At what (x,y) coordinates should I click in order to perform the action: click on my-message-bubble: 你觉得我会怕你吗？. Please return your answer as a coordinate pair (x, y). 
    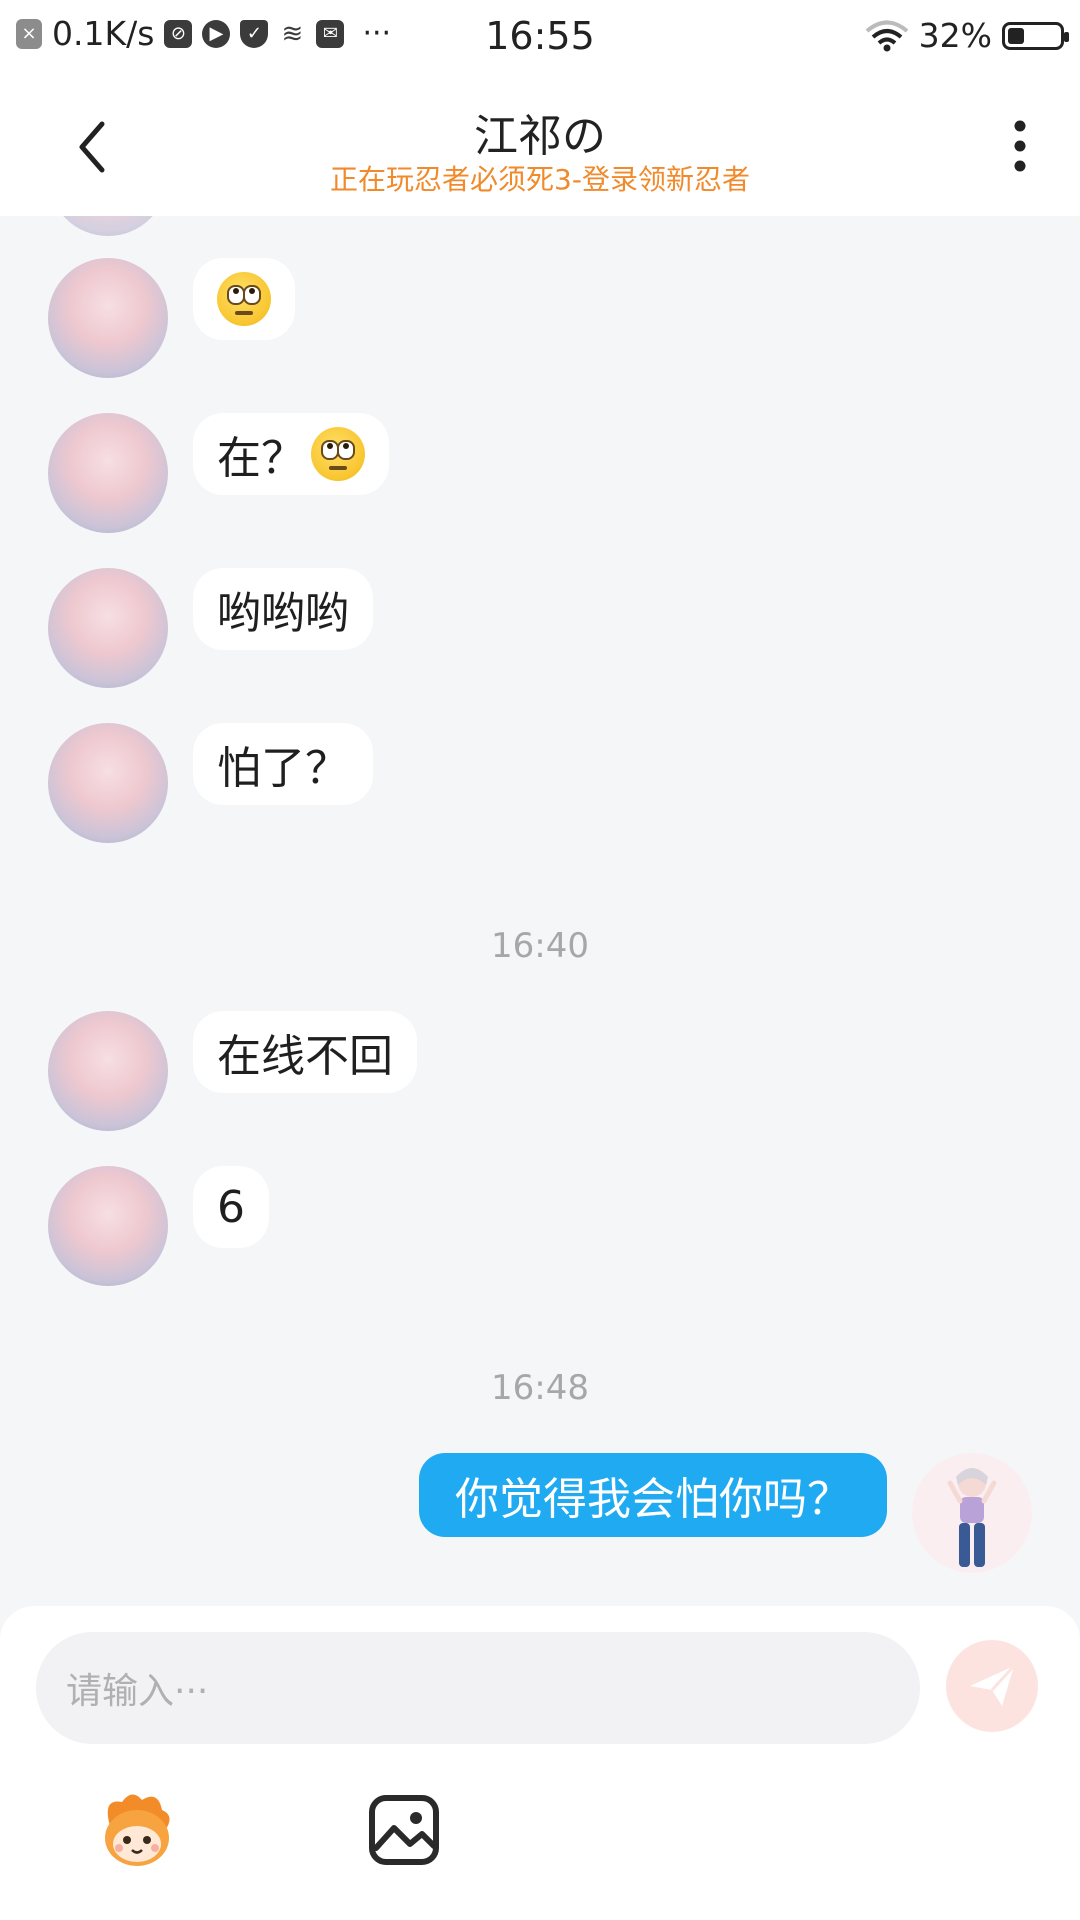
    Looking at the image, I should click on (653, 1495).